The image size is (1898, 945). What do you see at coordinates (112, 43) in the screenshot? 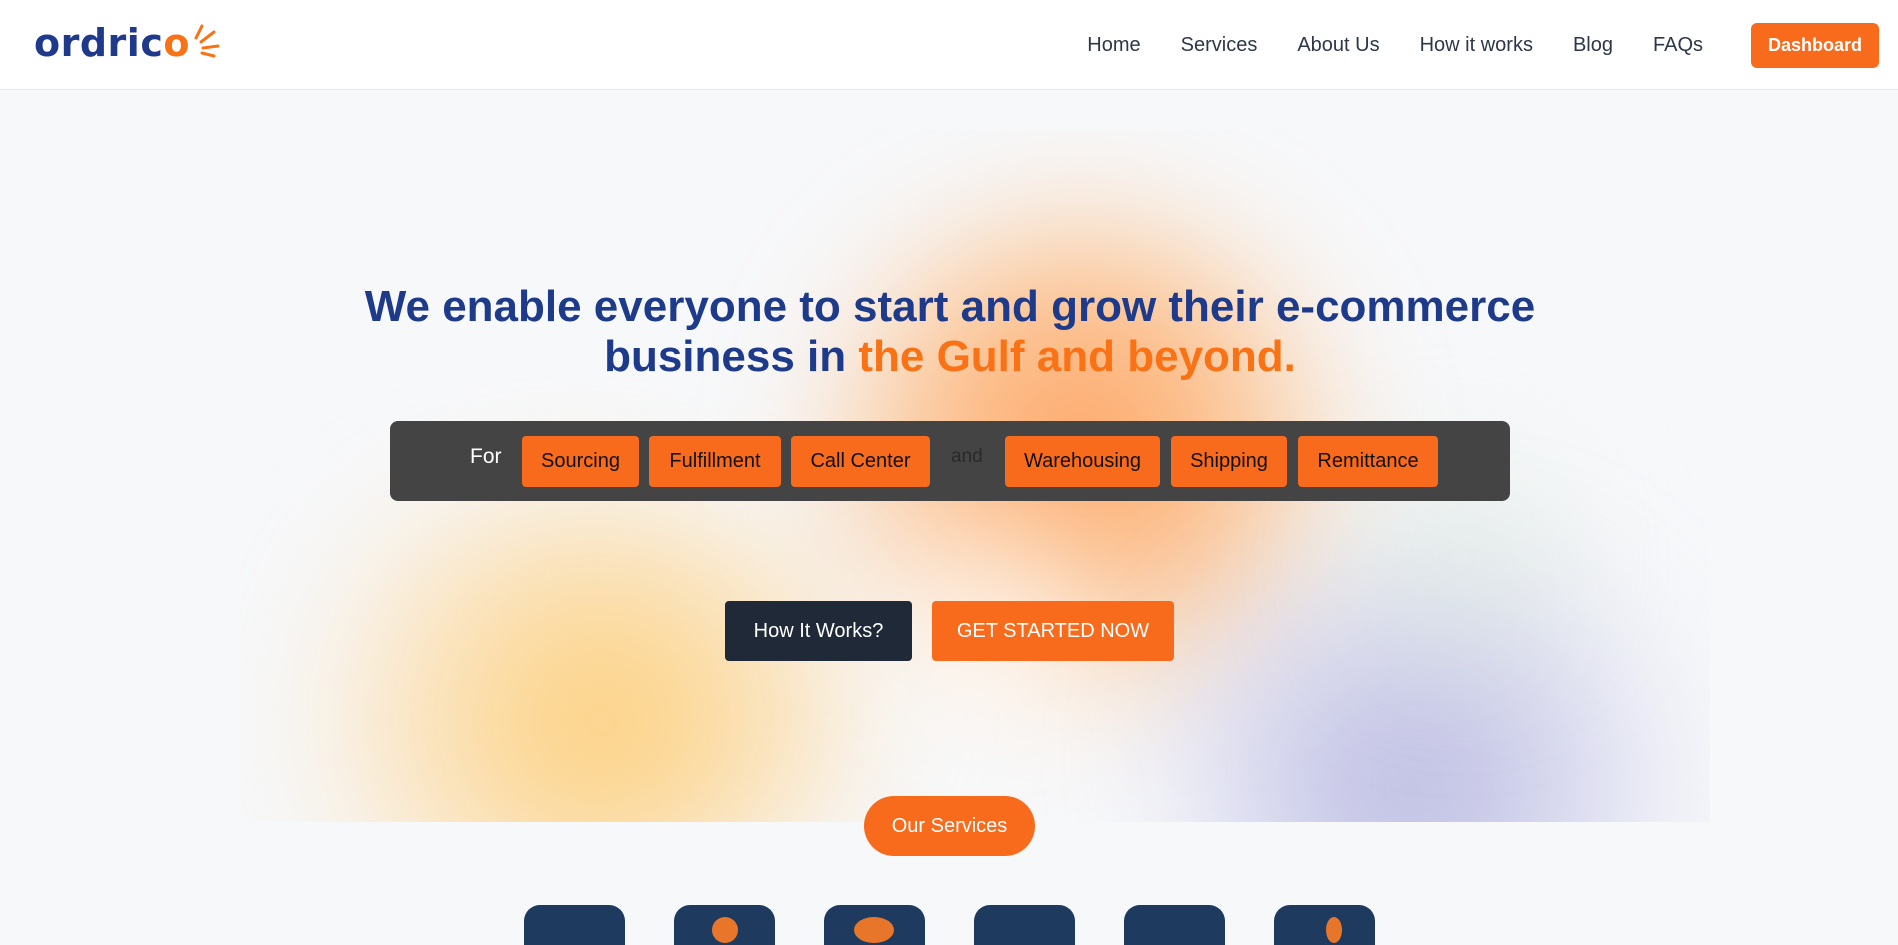
I see `logo-wordmark: ordrico` at bounding box center [112, 43].